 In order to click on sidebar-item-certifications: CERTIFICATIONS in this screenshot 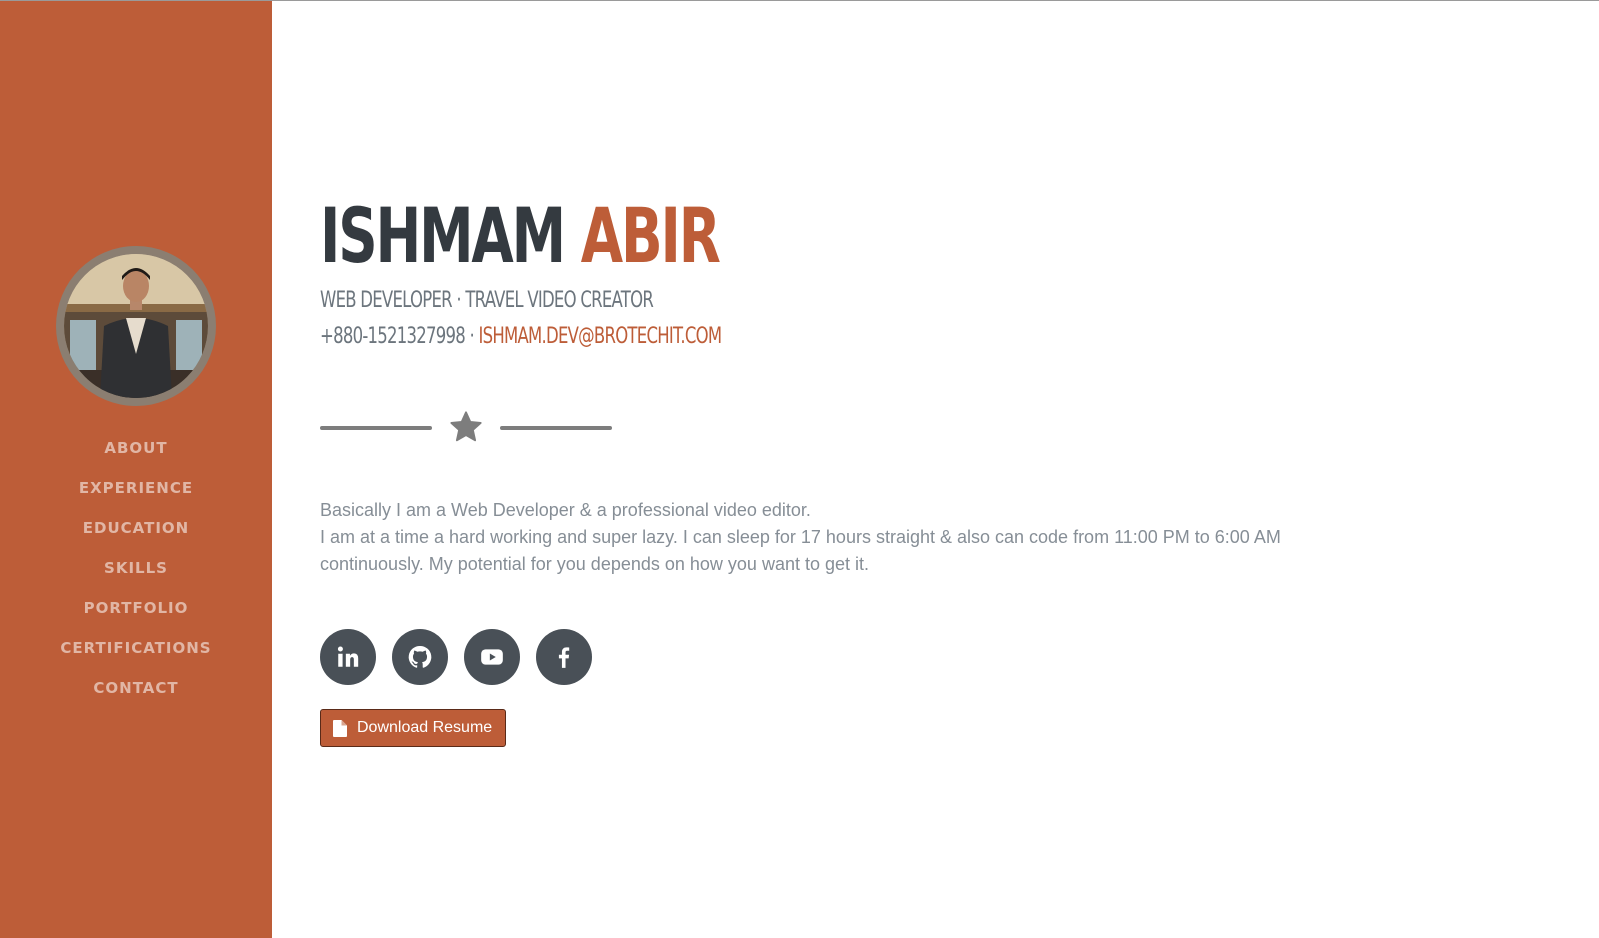, I will do `click(135, 648)`.